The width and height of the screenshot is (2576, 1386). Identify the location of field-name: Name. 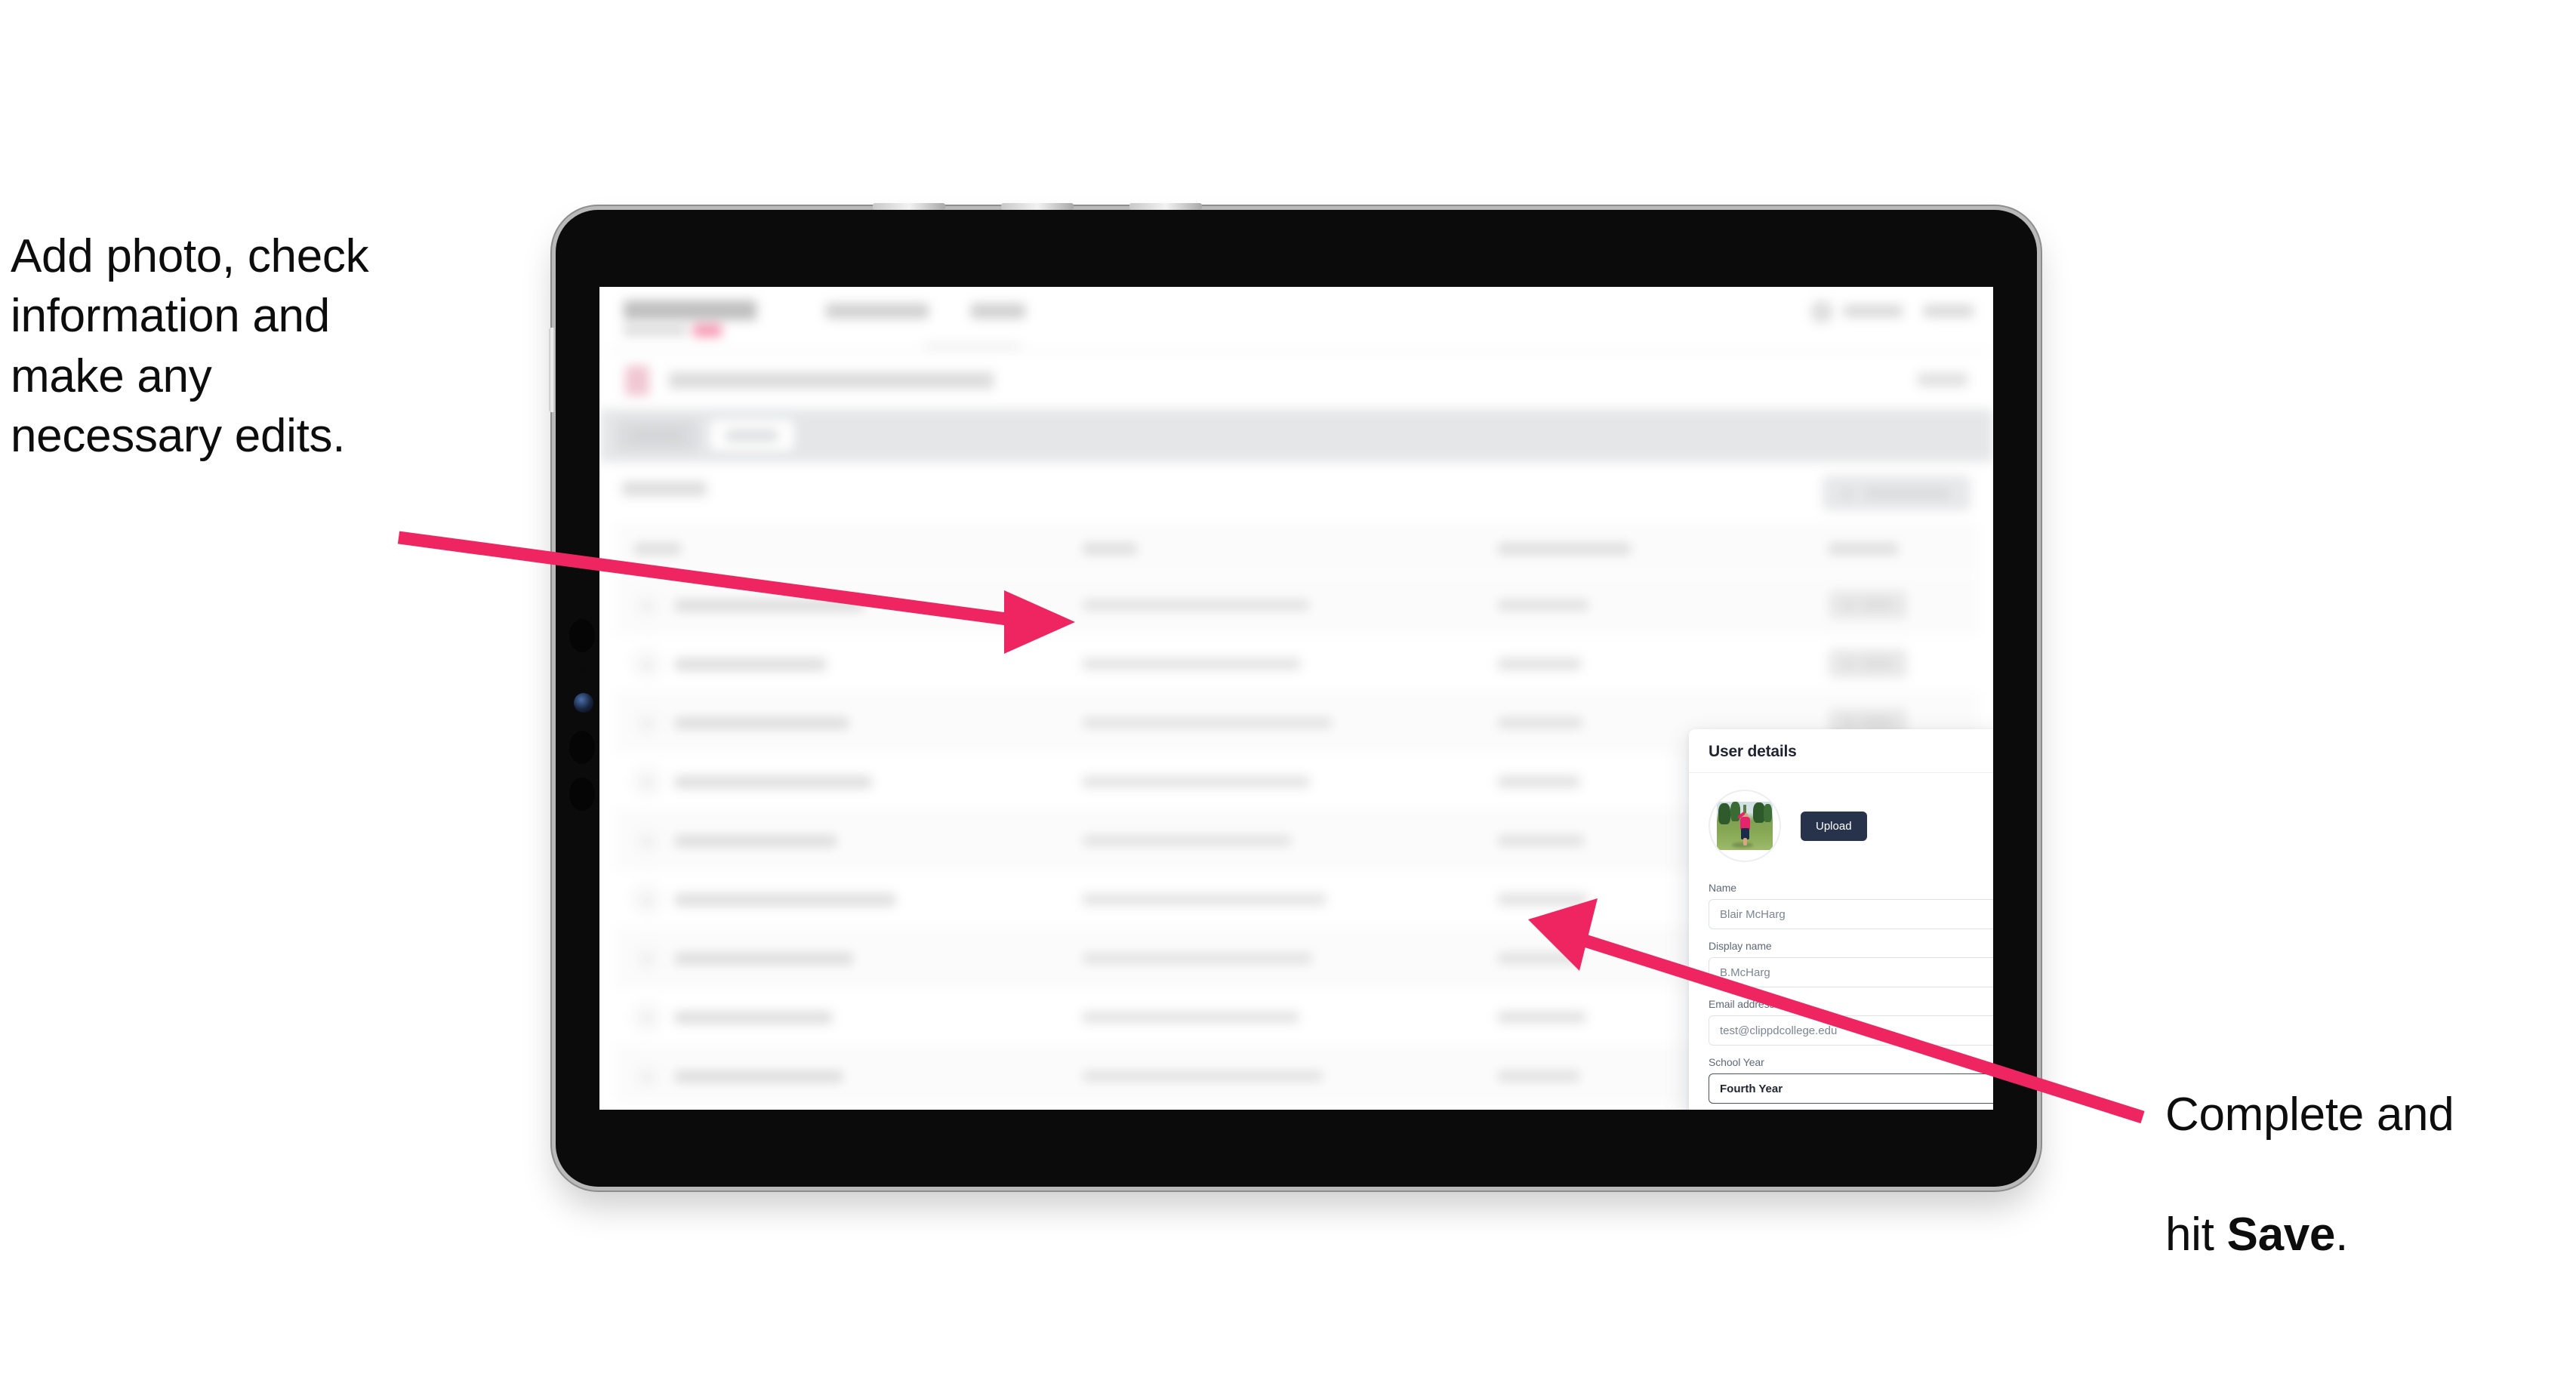
(1851, 905).